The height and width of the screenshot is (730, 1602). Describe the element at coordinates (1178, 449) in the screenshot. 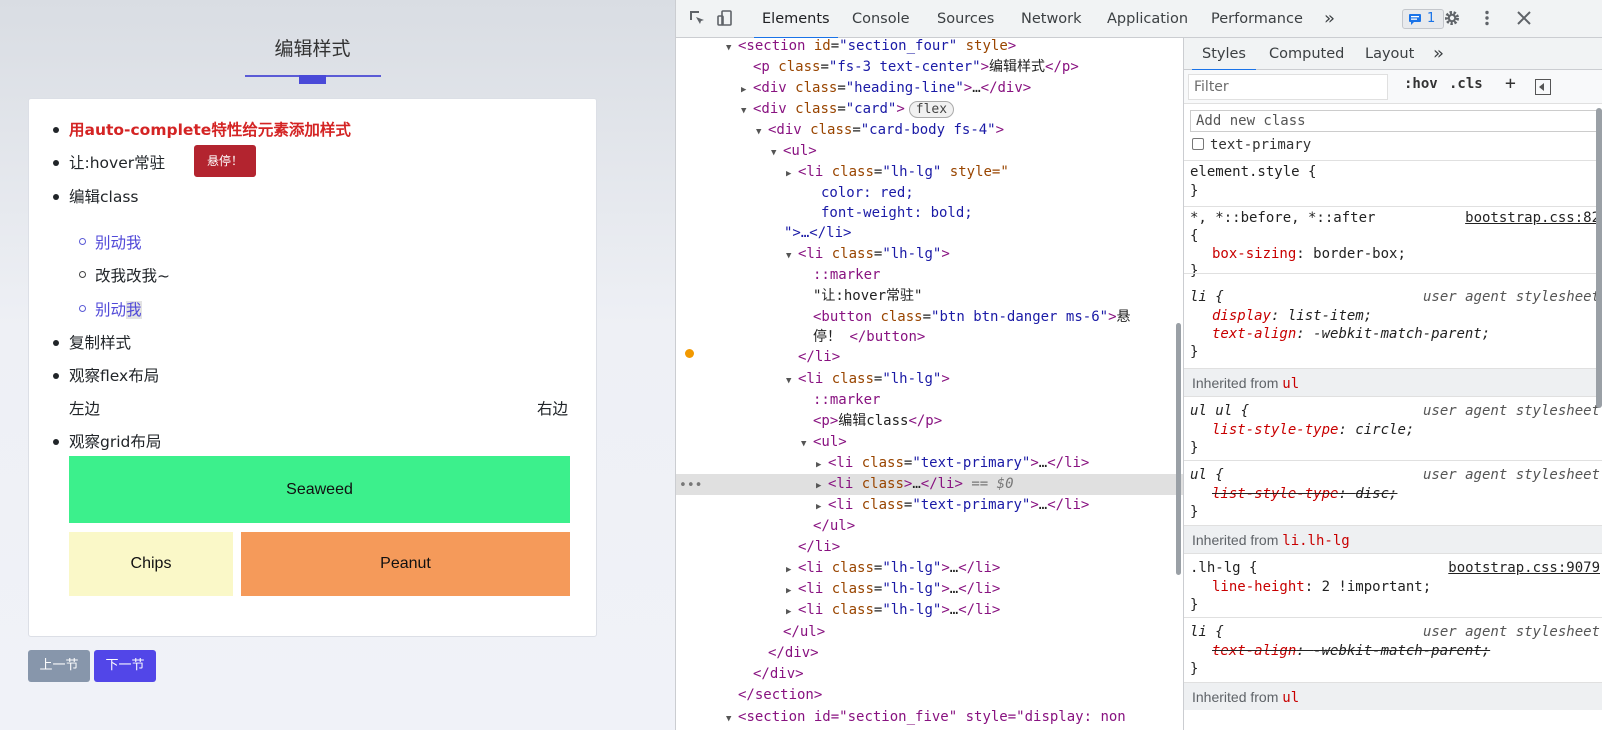

I see `elements-scrollbar` at that location.